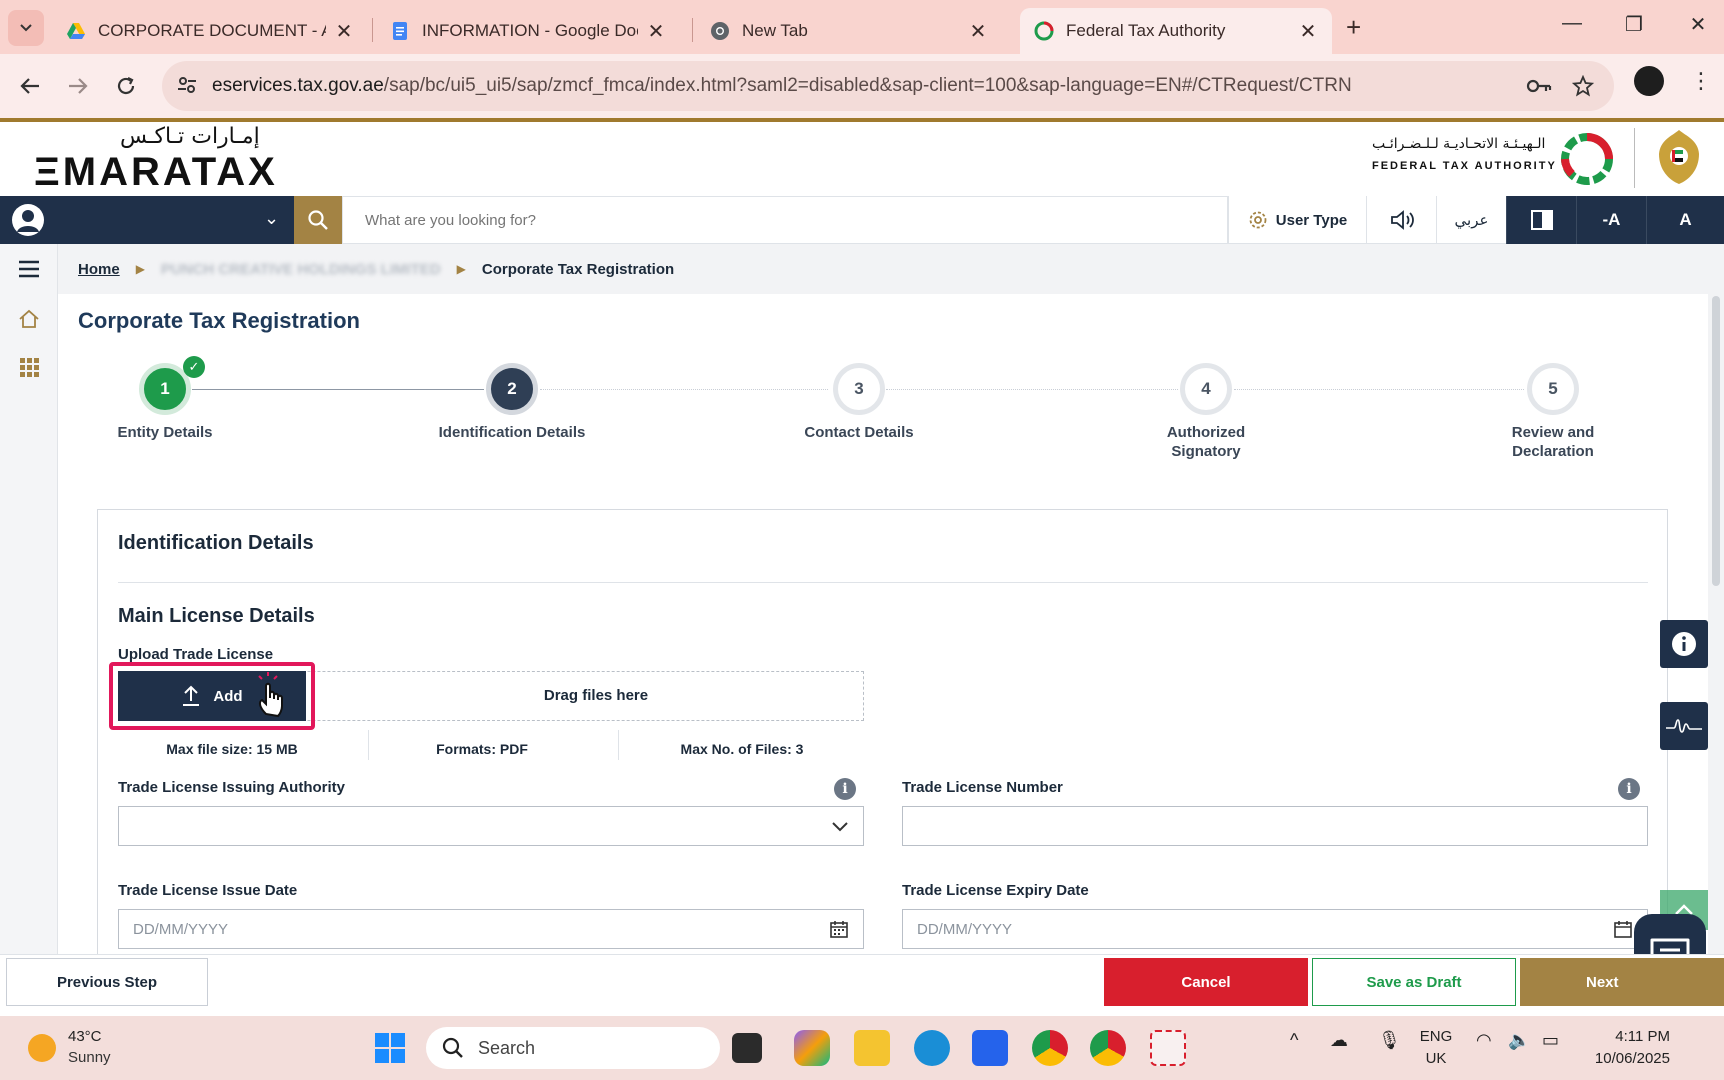 The height and width of the screenshot is (1080, 1724). I want to click on minimize-icon: —, so click(1572, 23).